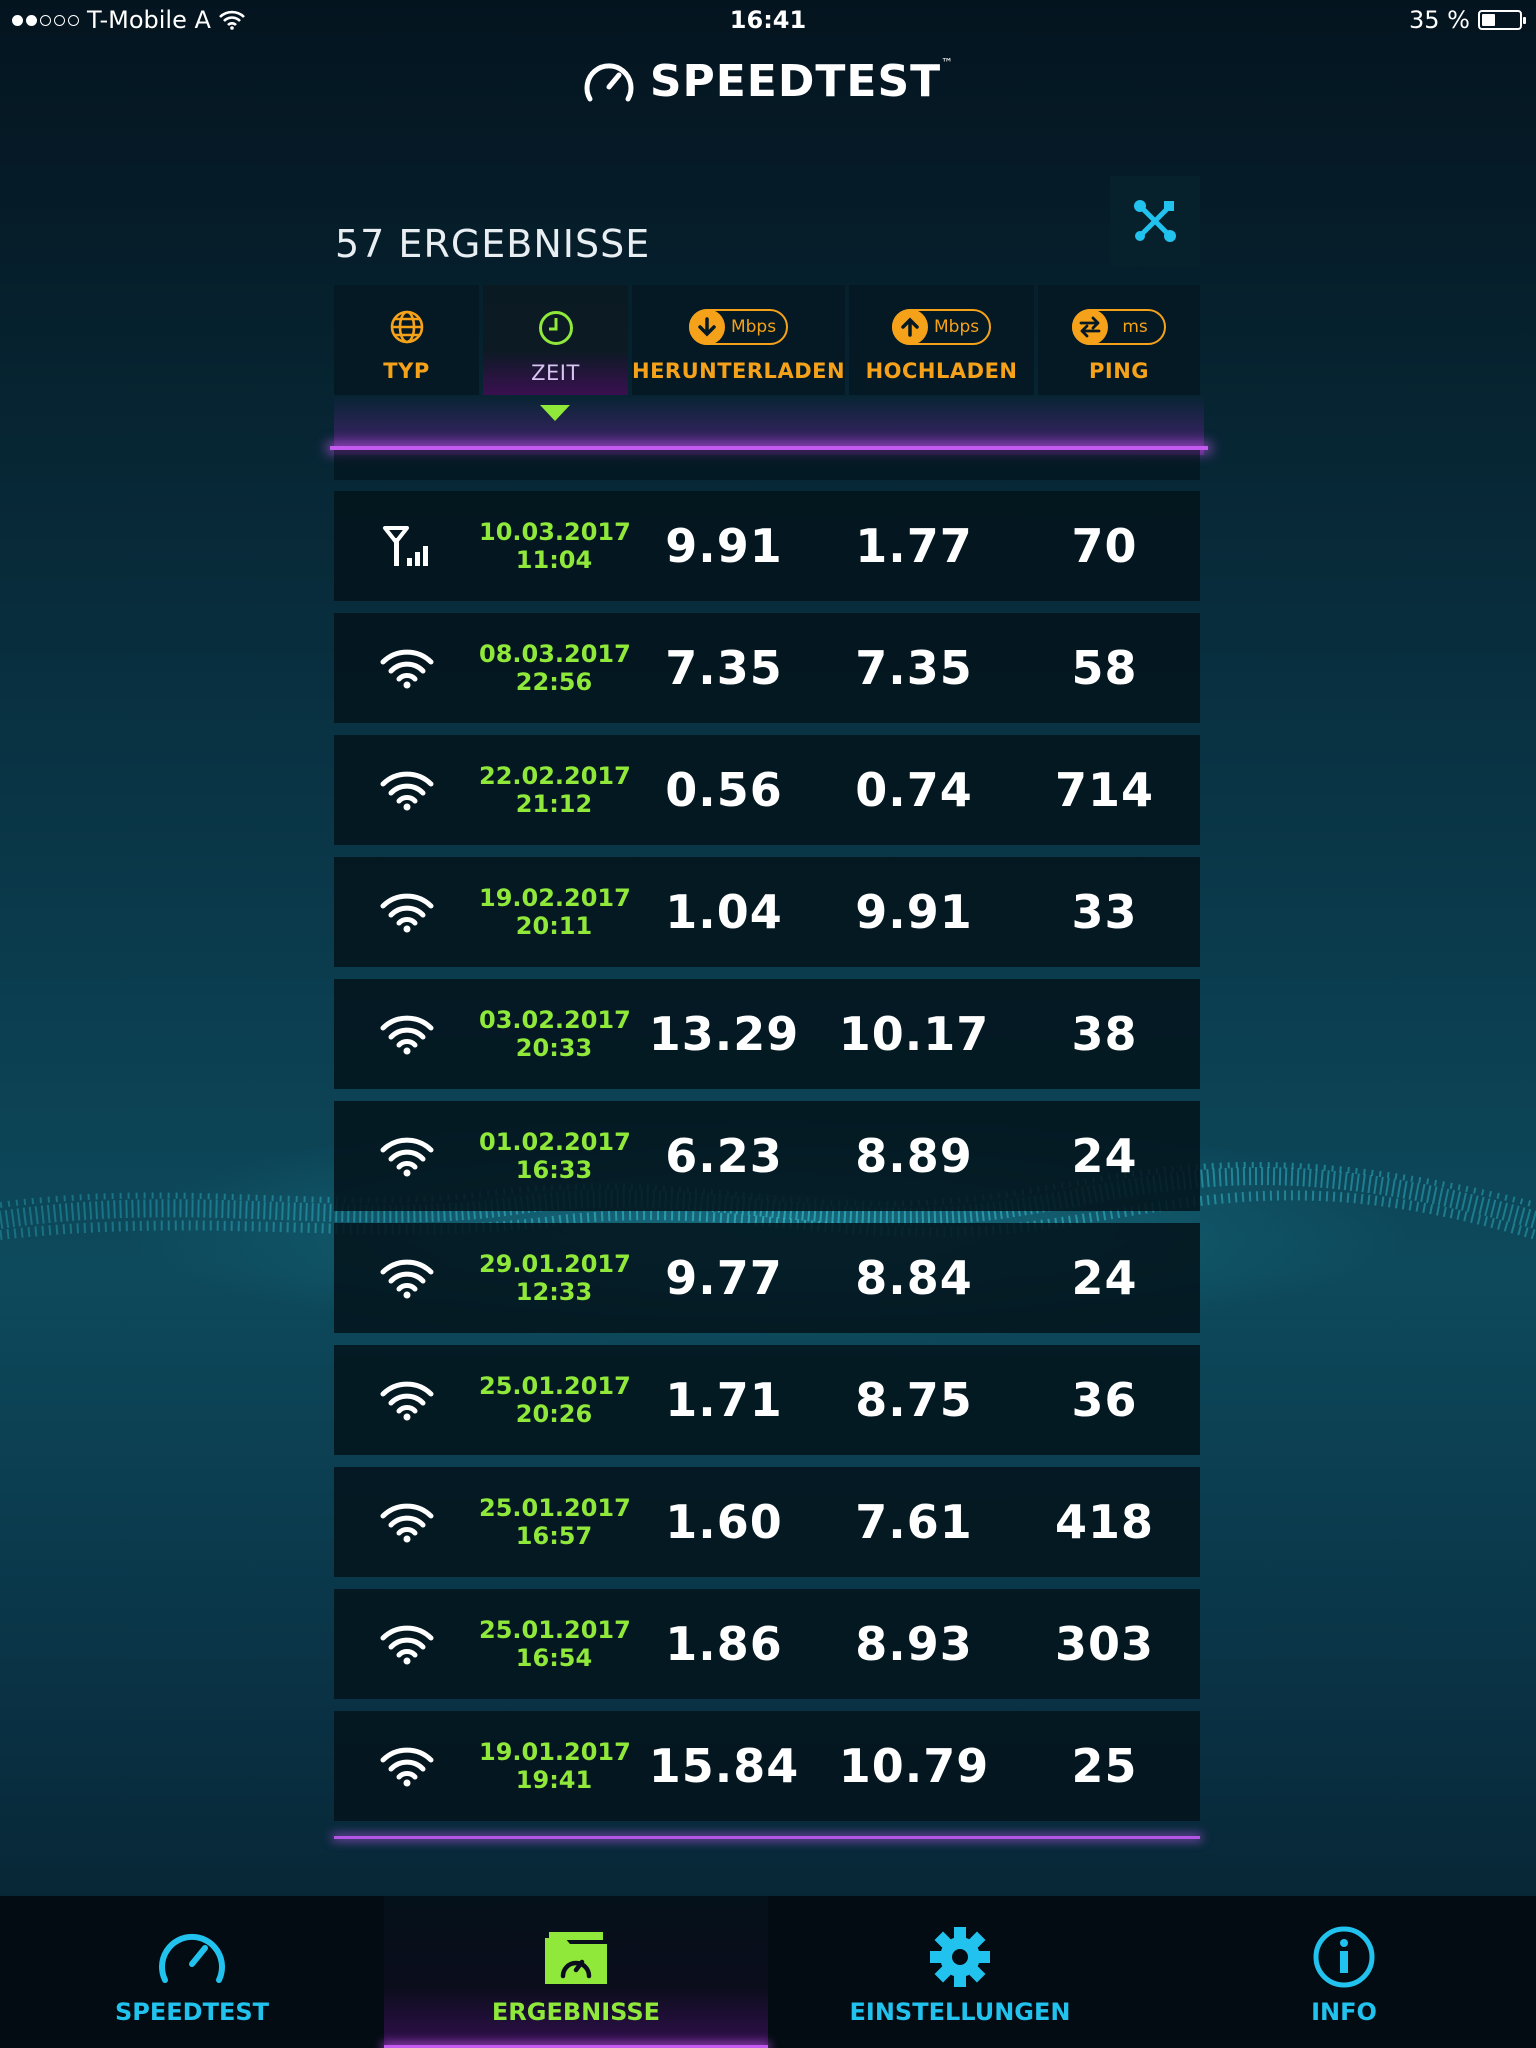 The height and width of the screenshot is (2048, 1536). What do you see at coordinates (768, 81) in the screenshot?
I see `app-logo: SPEEDTEST™` at bounding box center [768, 81].